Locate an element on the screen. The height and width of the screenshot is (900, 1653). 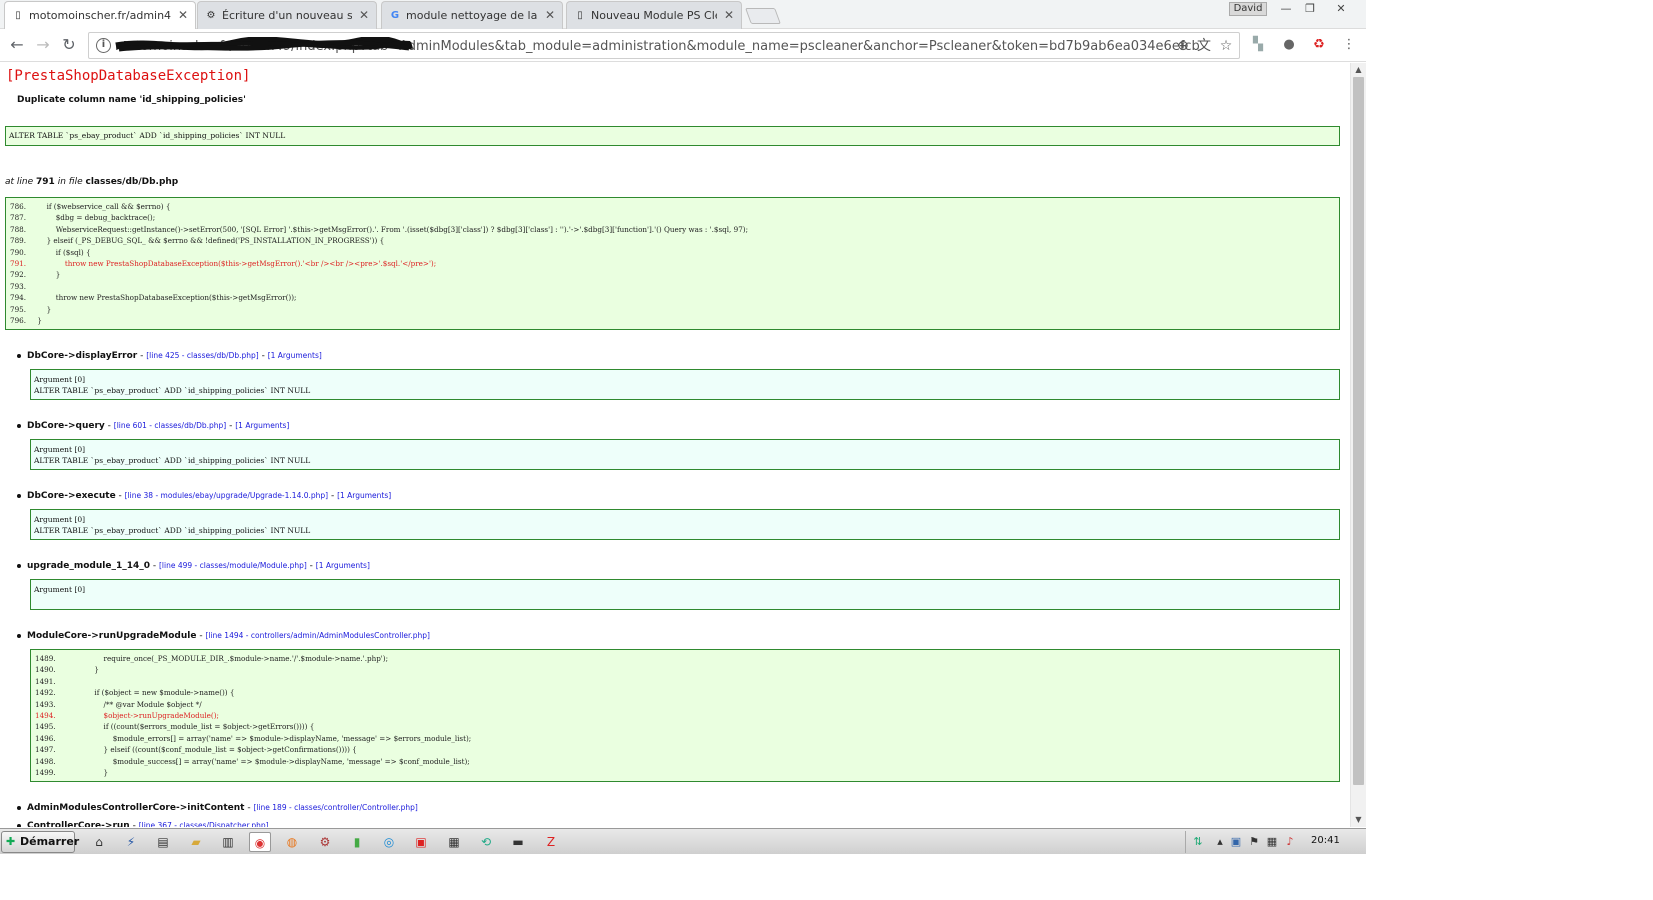
vertical-scrollbar: ▲ ▼ is located at coordinates (1358, 445).